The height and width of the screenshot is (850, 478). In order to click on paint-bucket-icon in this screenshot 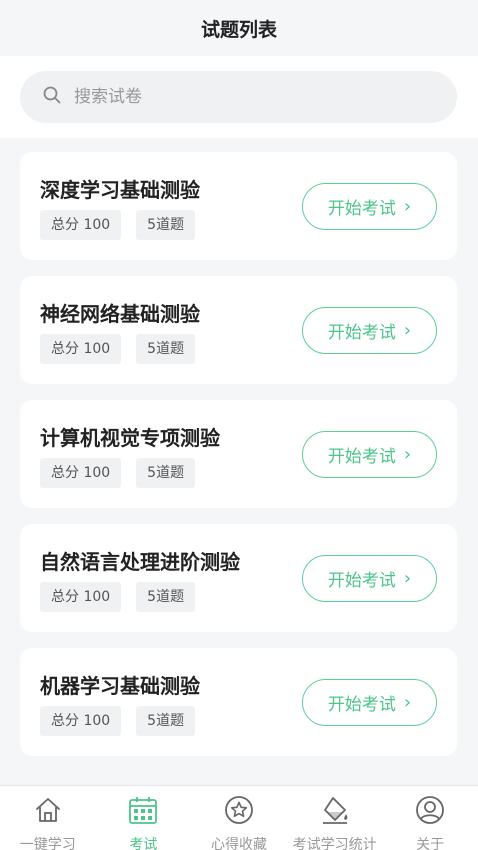, I will do `click(335, 812)`.